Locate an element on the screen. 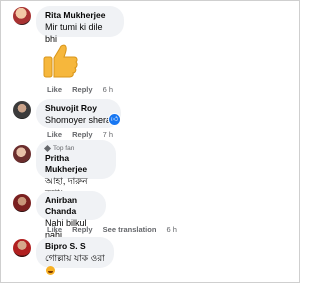  comment-time: 7 h is located at coordinates (108, 134).